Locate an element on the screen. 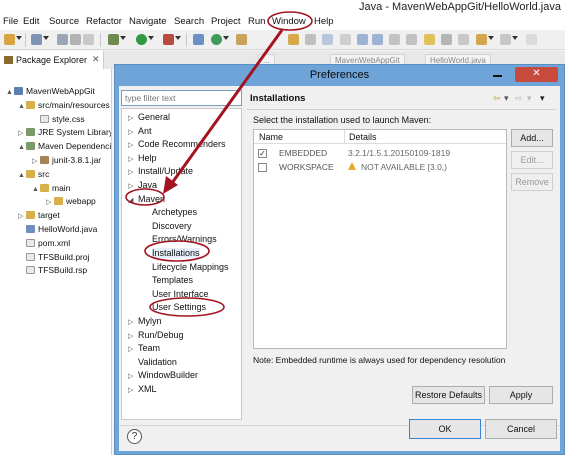  tree-item: TFSBuild.rsp is located at coordinates (52, 271).